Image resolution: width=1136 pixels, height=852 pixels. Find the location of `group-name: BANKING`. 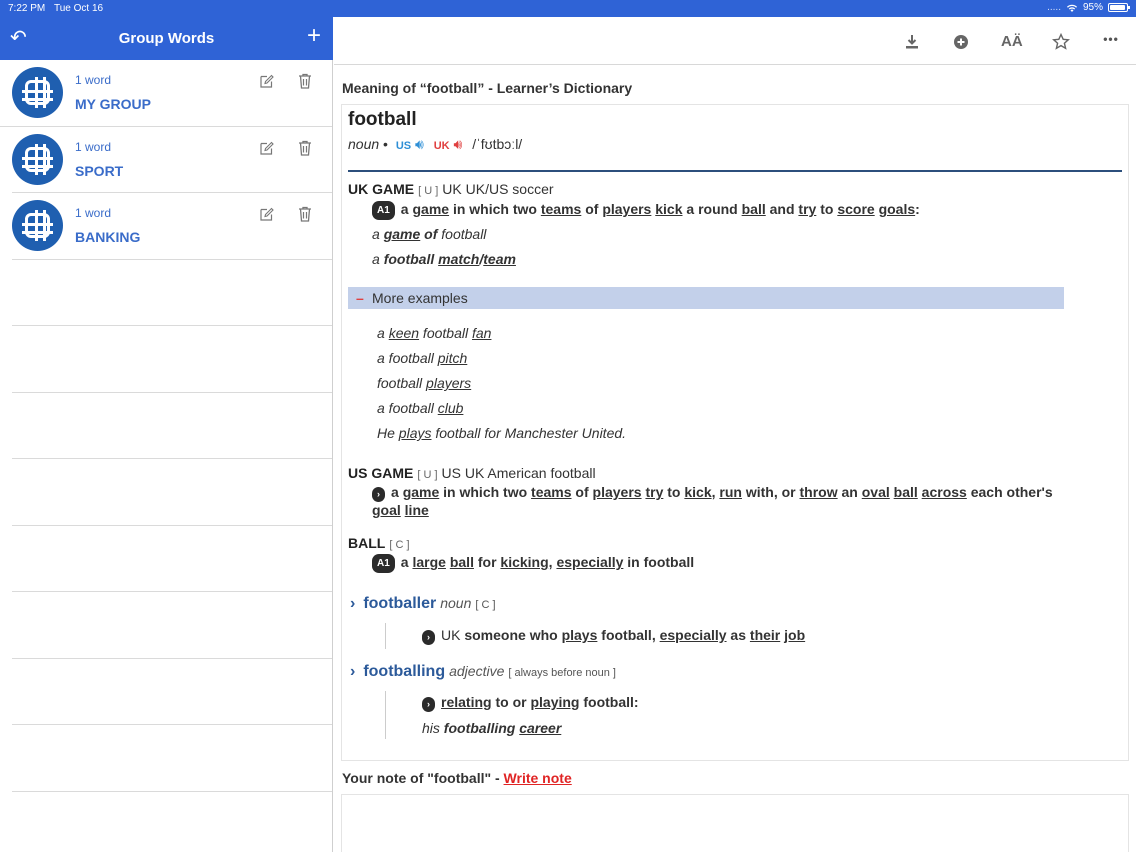

group-name: BANKING is located at coordinates (108, 237).